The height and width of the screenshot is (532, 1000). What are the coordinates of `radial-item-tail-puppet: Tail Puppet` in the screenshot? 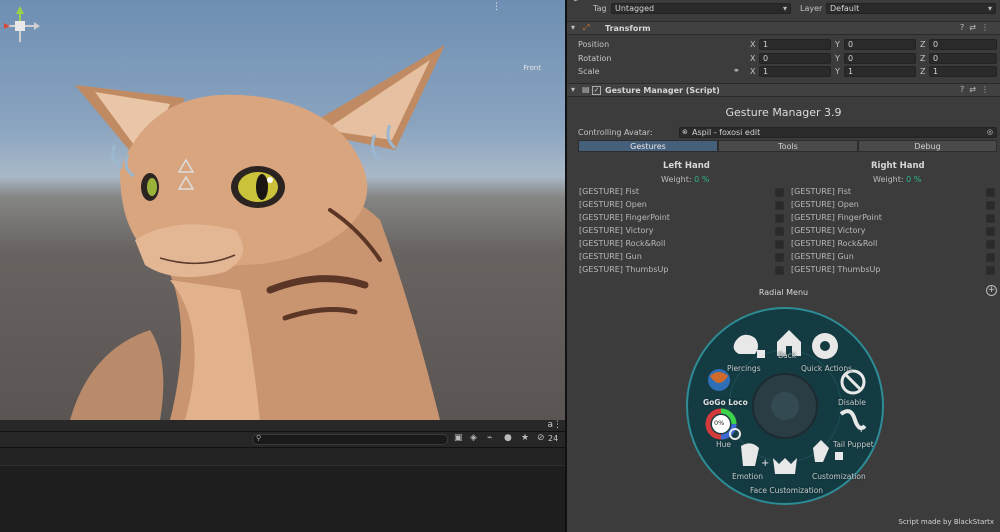 It's located at (853, 444).